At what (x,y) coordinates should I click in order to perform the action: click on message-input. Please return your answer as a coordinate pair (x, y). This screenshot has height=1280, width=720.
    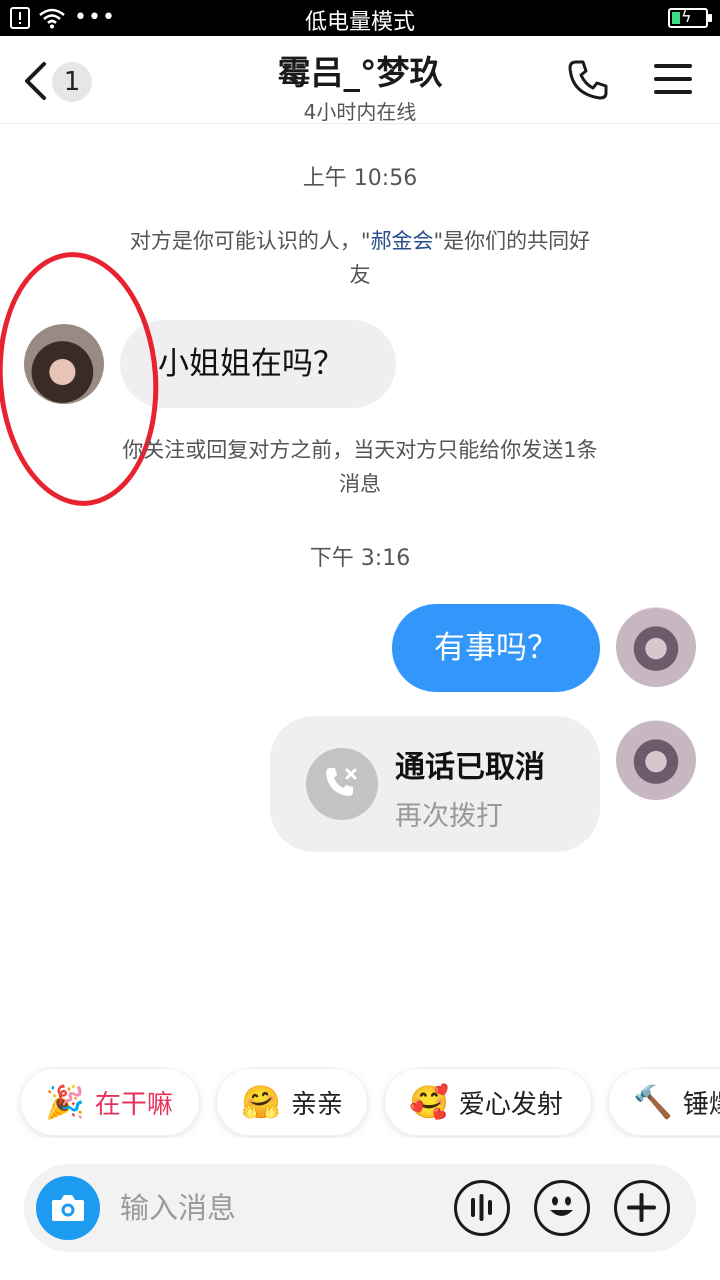
    Looking at the image, I should click on (280, 1208).